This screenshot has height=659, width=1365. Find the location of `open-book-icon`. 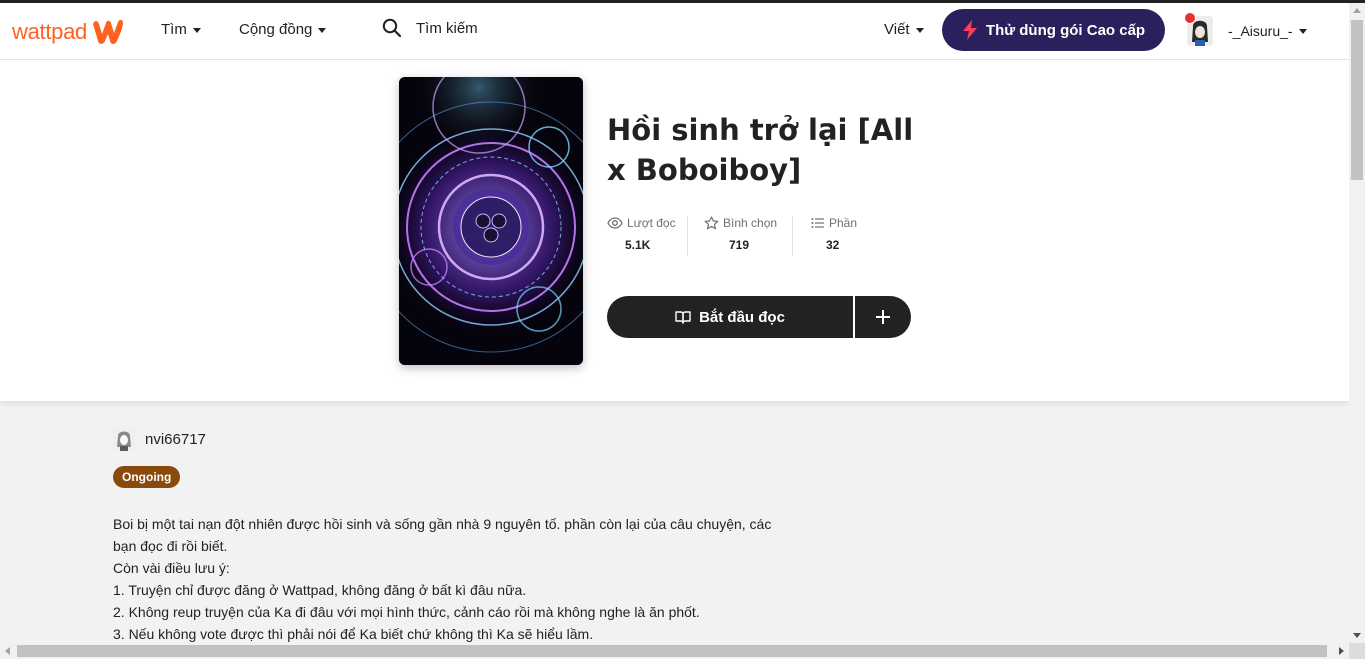

open-book-icon is located at coordinates (683, 317).